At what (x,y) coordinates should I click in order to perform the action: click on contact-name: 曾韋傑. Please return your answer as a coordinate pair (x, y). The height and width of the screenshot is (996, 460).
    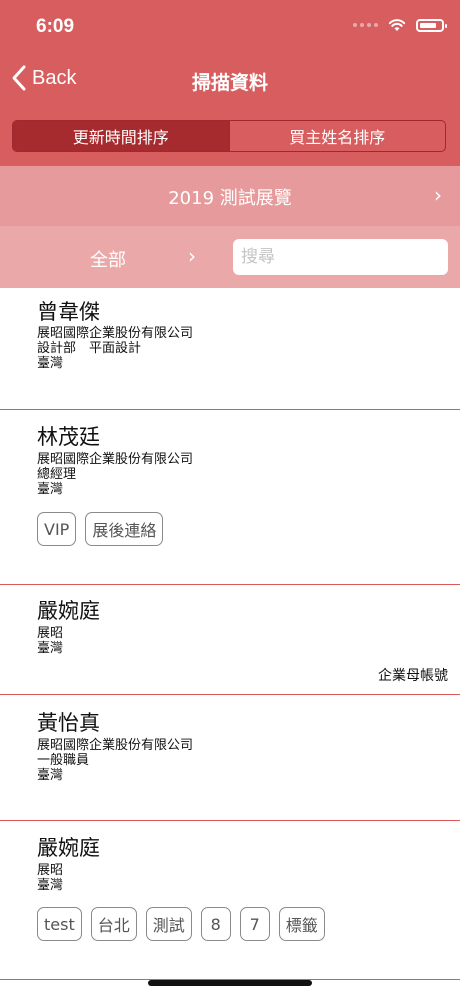
    Looking at the image, I should click on (68, 312).